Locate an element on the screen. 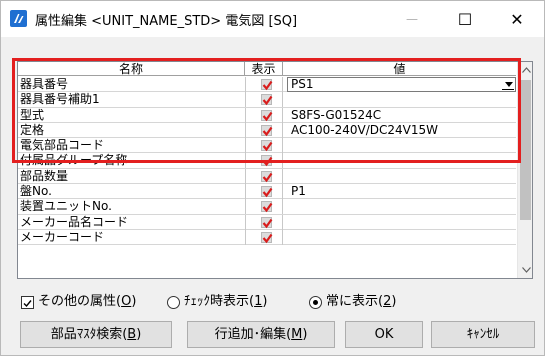 This screenshot has height=356, width=545. add-edit-row-suffix: ) is located at coordinates (305, 334).